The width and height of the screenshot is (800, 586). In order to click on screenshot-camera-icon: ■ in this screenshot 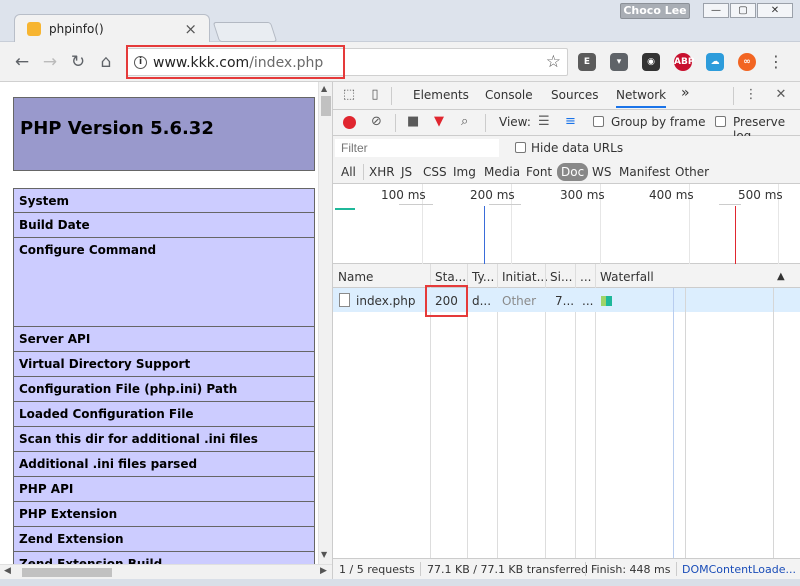, I will do `click(413, 121)`.